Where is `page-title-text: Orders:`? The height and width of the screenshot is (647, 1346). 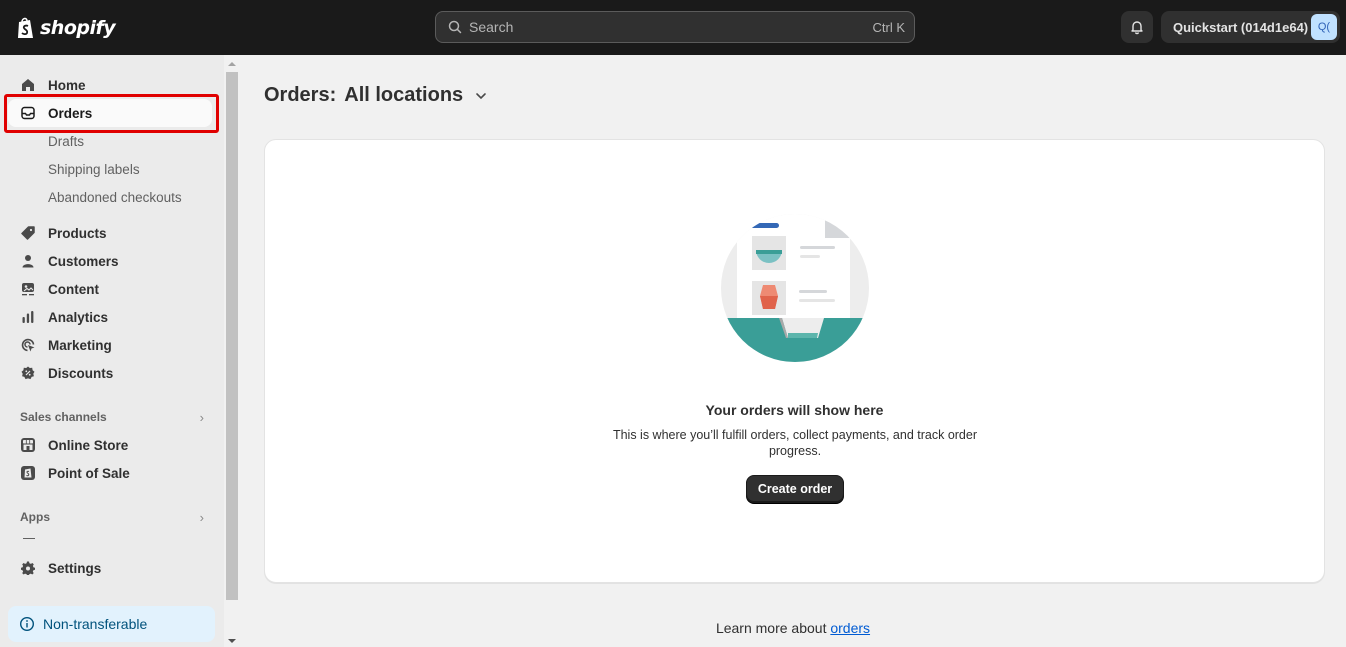 page-title-text: Orders: is located at coordinates (300, 95).